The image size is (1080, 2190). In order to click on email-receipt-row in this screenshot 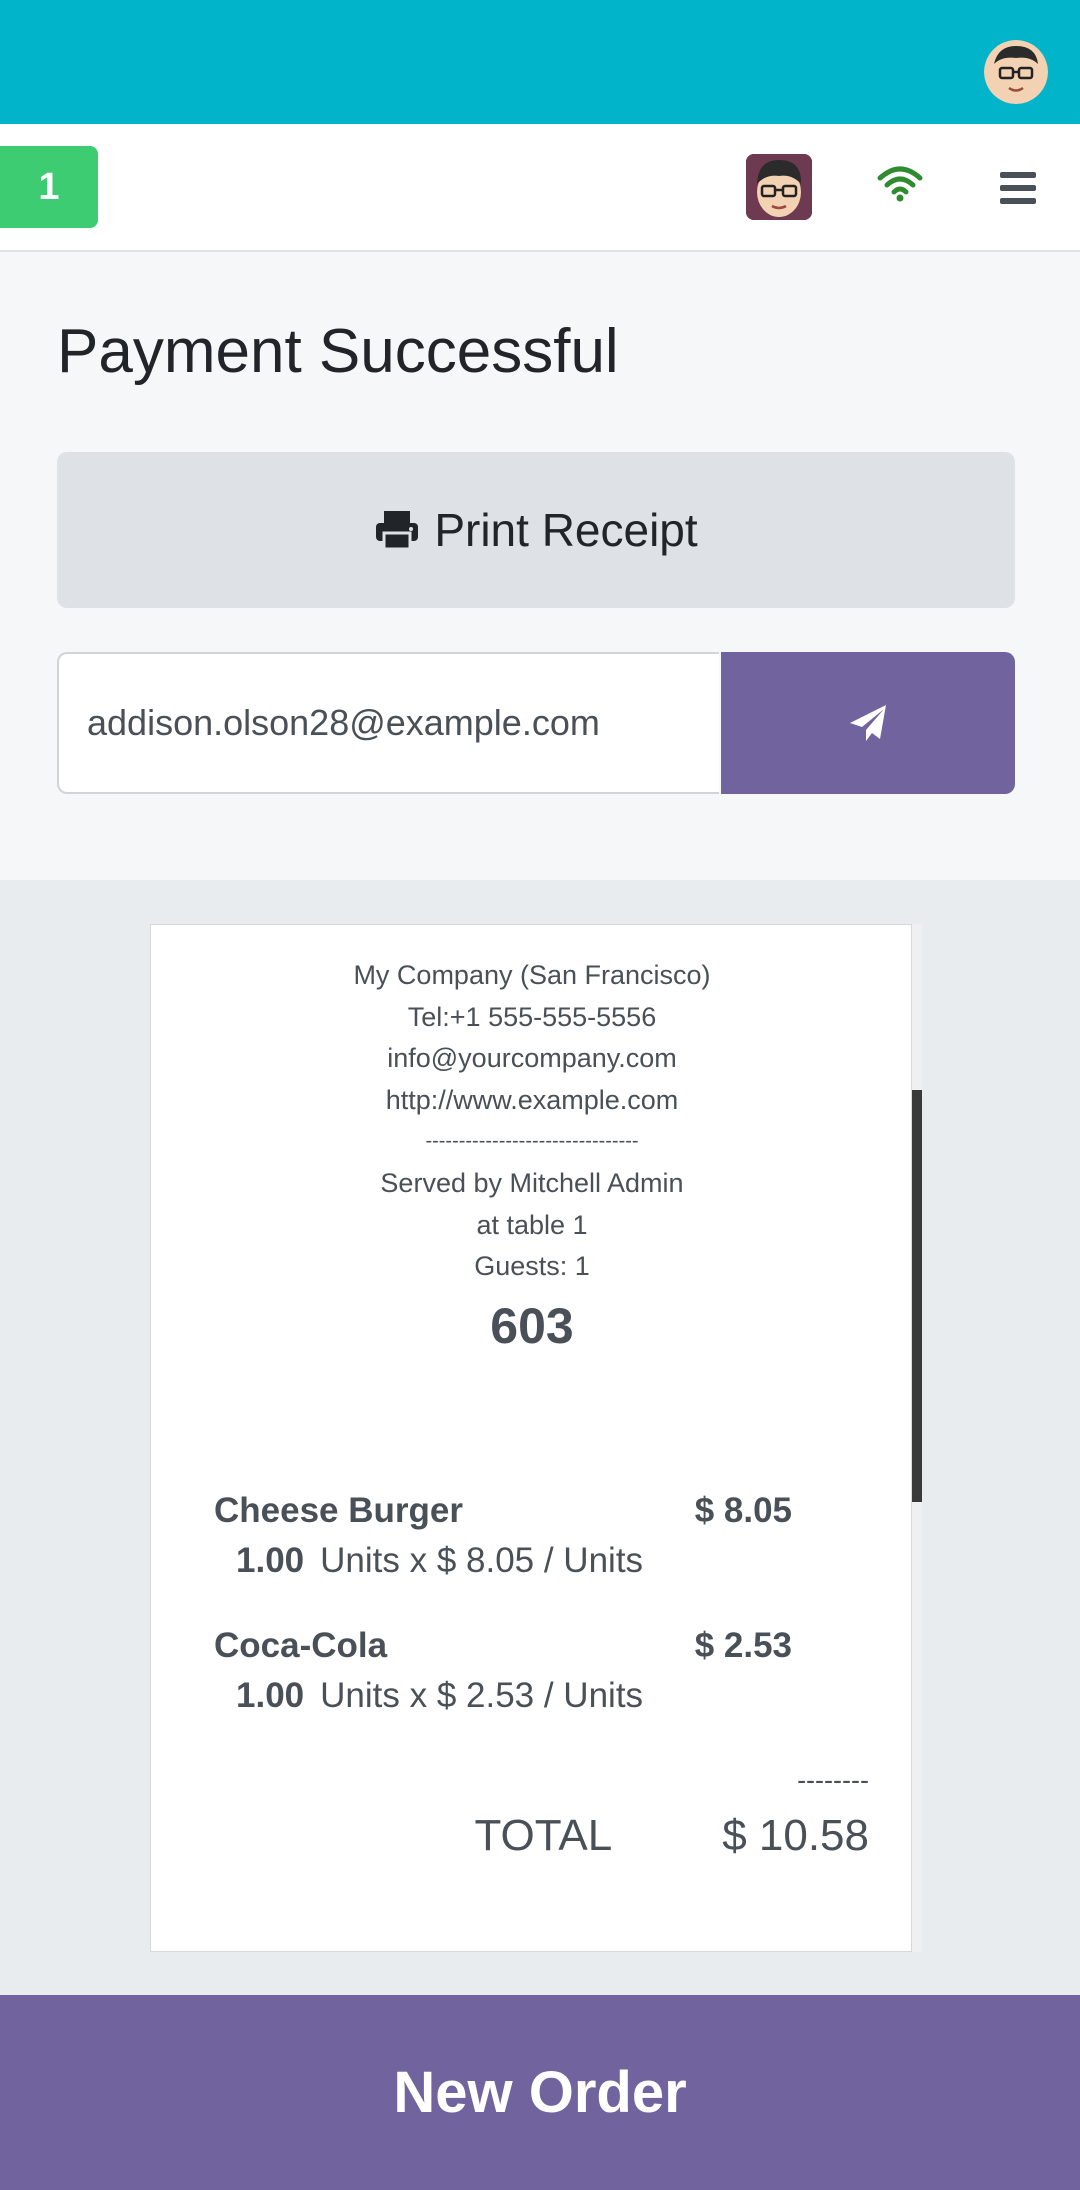, I will do `click(536, 723)`.